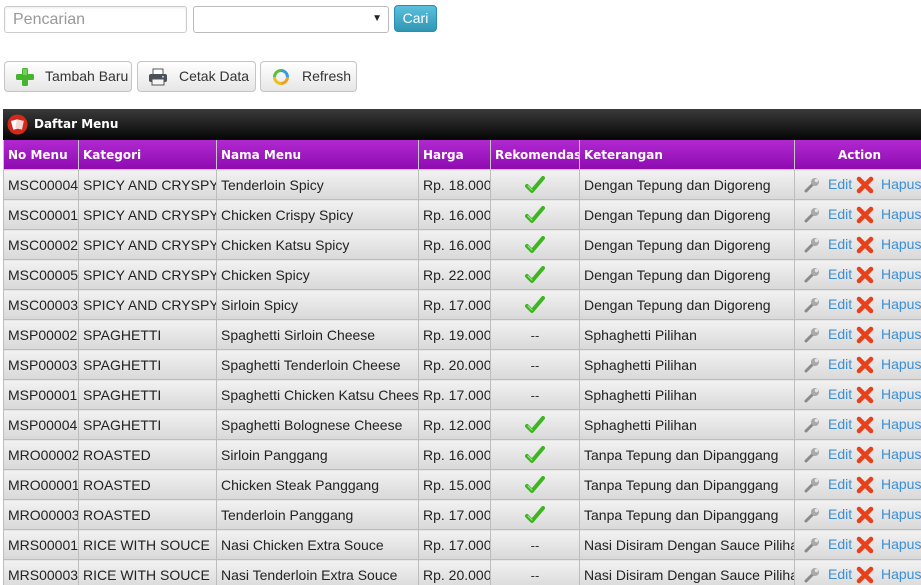 The height and width of the screenshot is (585, 921). What do you see at coordinates (68, 76) in the screenshot?
I see `add-new-button: Tambah Baru` at bounding box center [68, 76].